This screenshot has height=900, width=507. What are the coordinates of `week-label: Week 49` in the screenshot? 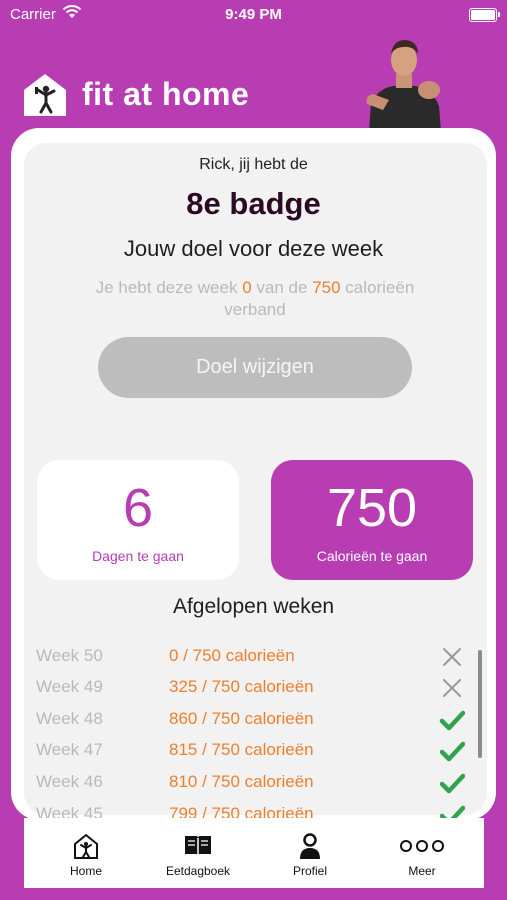 It's located at (69, 686).